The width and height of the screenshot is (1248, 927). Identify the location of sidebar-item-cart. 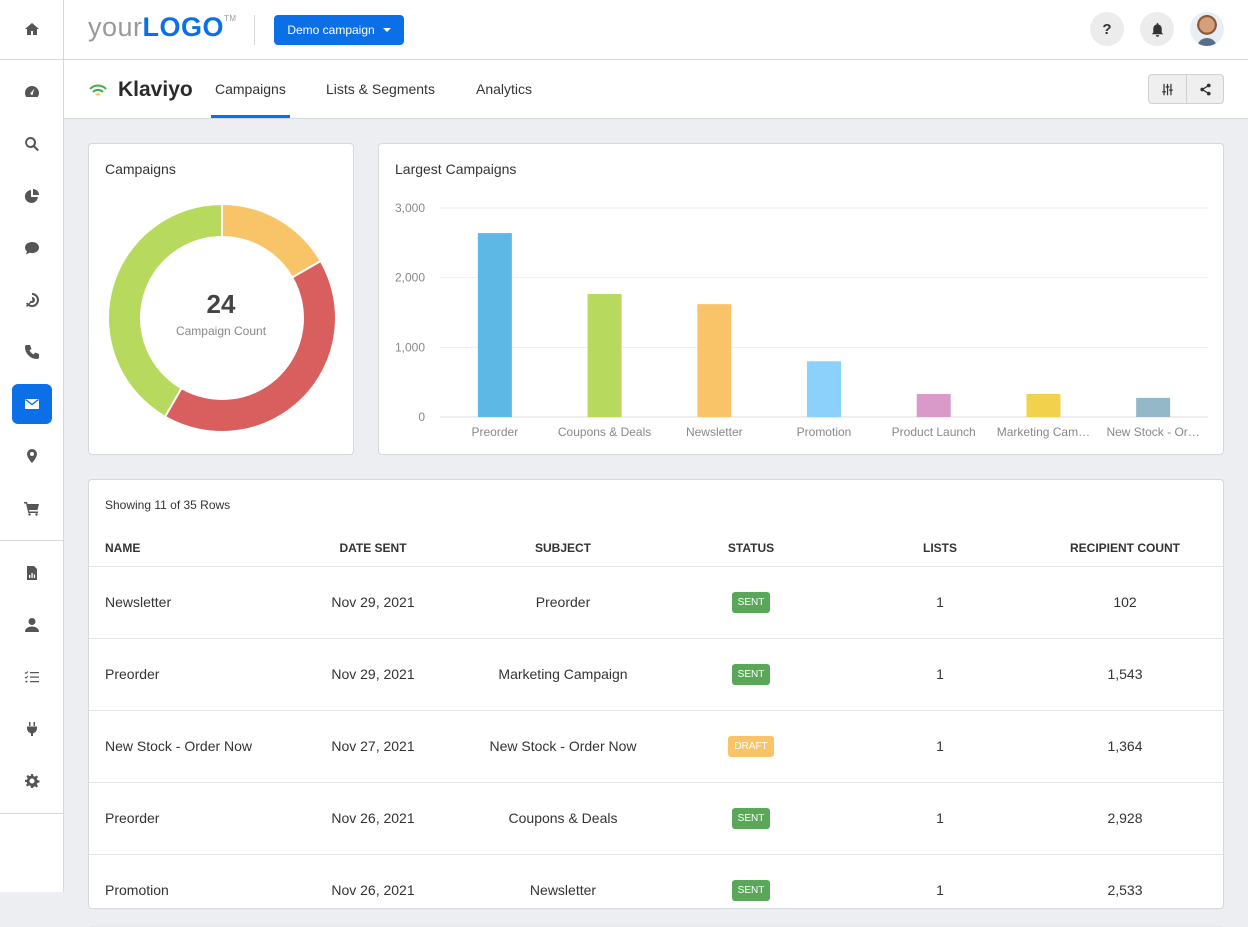
(32, 508).